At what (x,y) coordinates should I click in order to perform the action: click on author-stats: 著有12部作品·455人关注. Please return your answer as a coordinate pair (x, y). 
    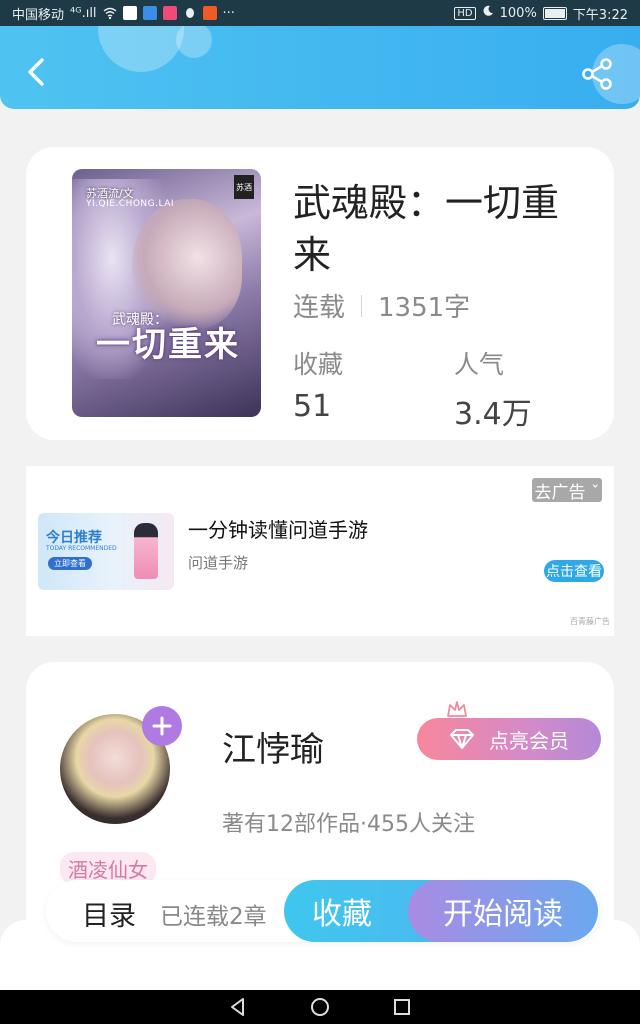
    Looking at the image, I should click on (348, 824).